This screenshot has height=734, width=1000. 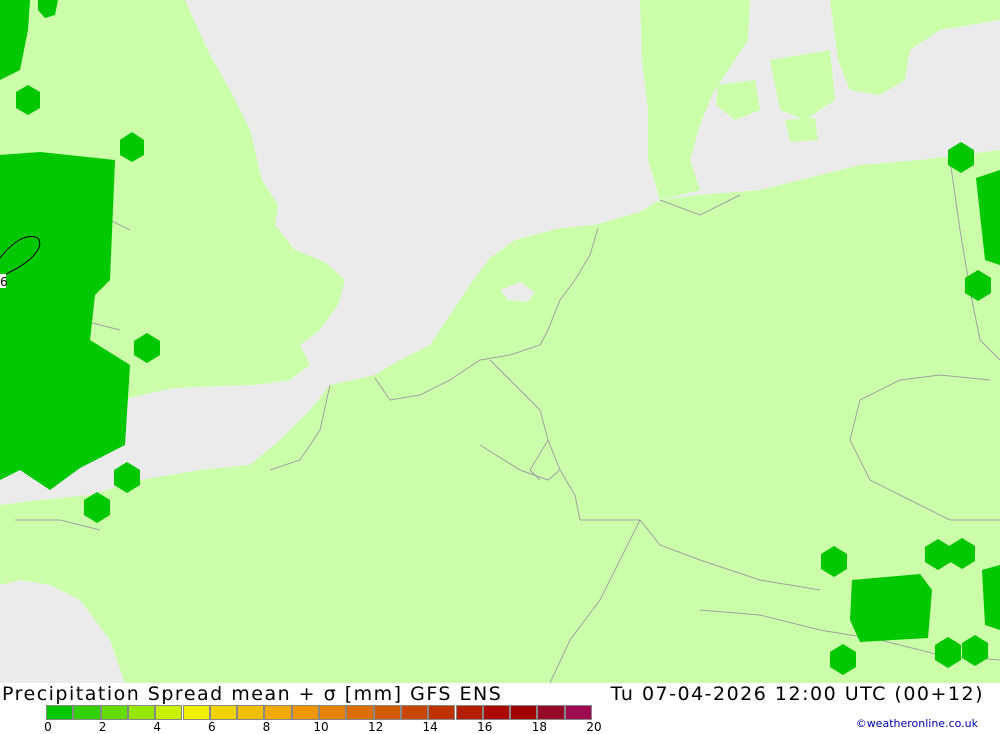 I want to click on map-datetime: Tu 07-04-2026 12:00 UTC (00+12), so click(x=797, y=694).